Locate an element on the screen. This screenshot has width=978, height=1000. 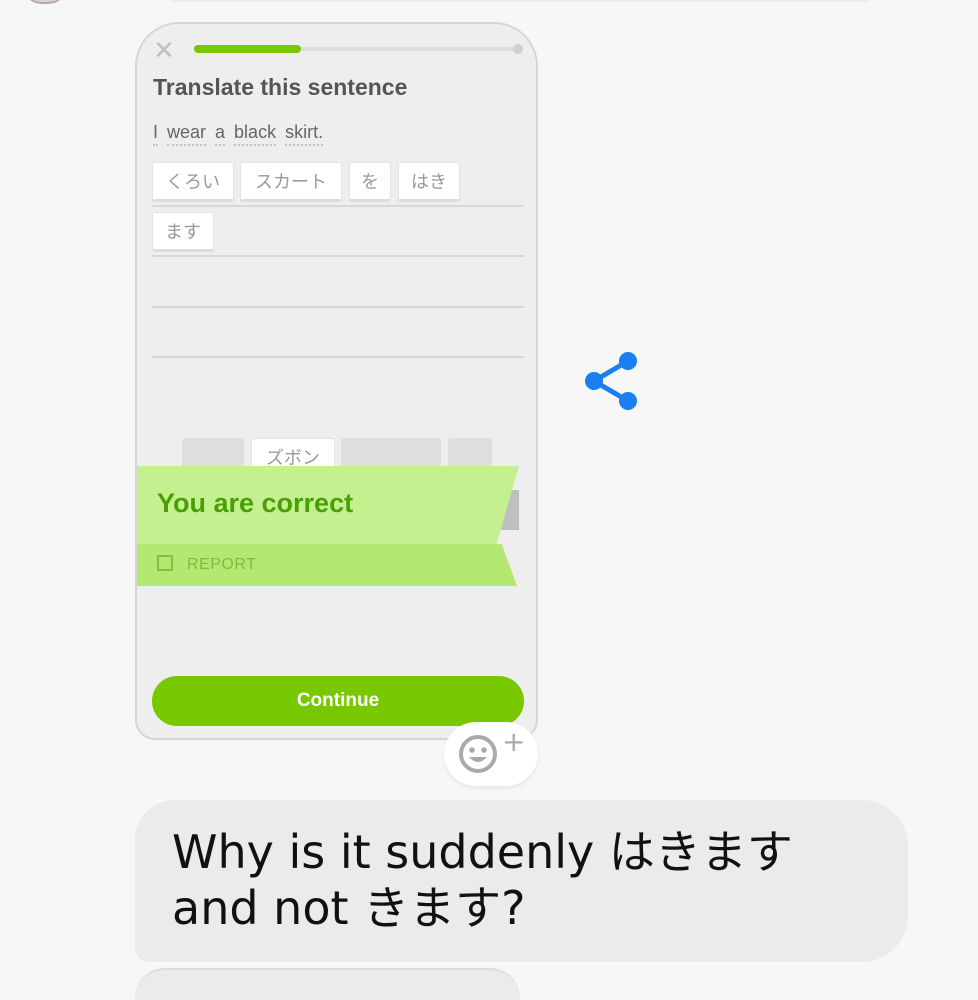
lesson-progress-bar is located at coordinates (358, 49).